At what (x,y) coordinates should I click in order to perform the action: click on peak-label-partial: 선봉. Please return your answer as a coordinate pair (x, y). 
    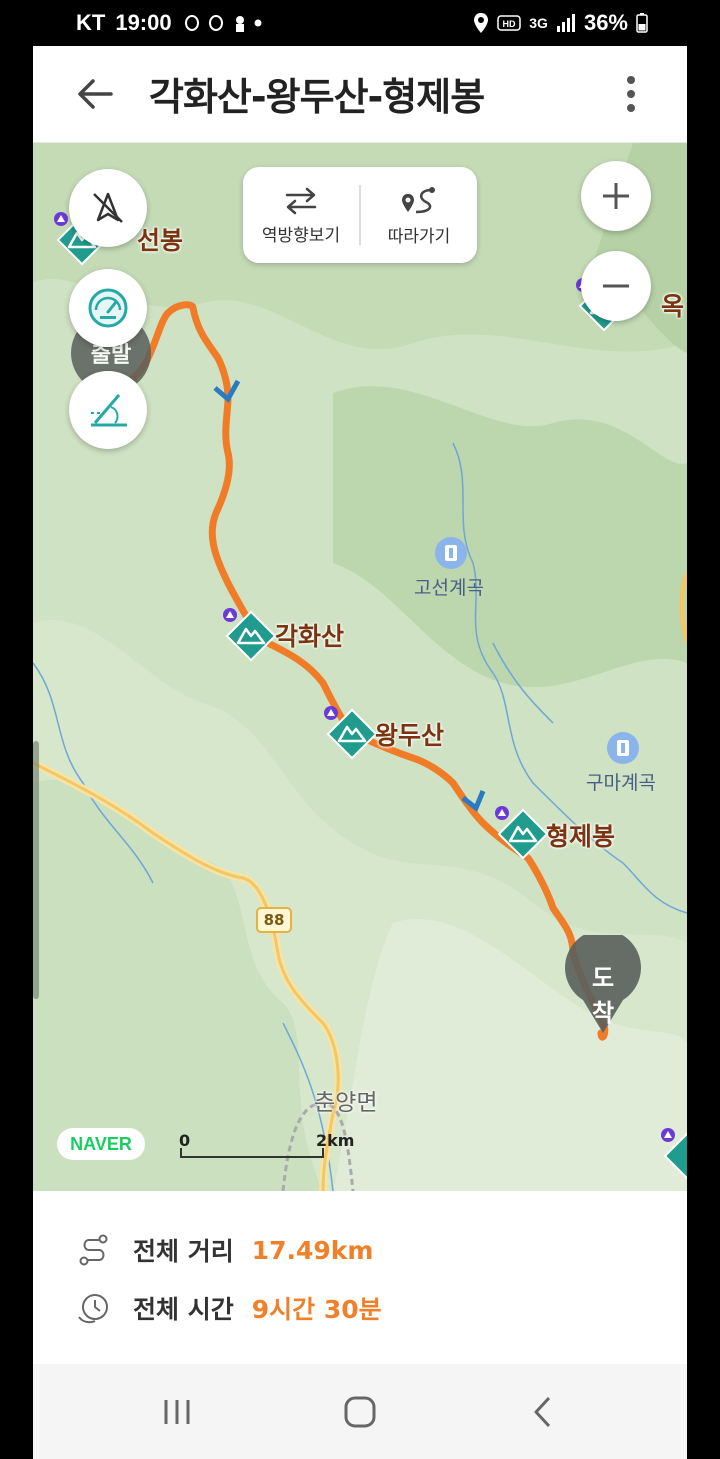
    Looking at the image, I should click on (160, 240).